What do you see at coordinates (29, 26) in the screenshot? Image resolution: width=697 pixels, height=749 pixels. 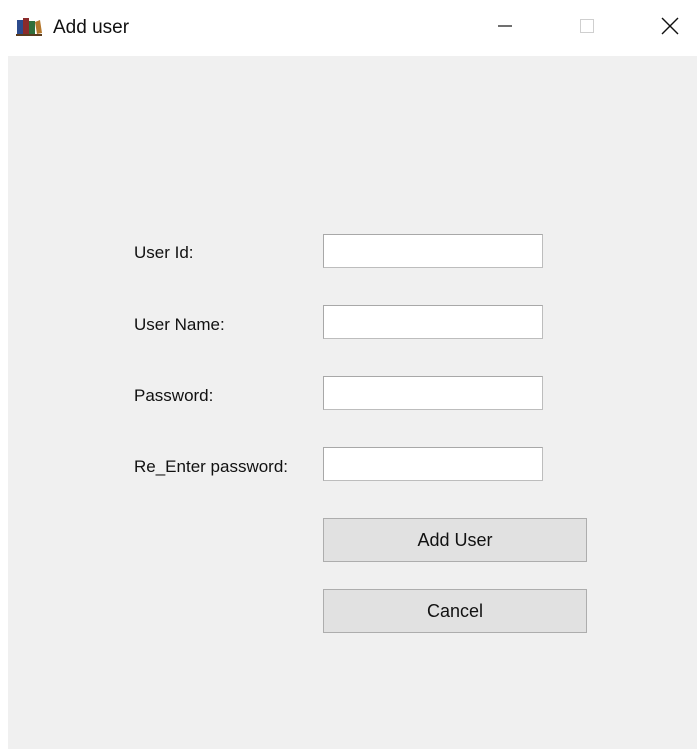 I see `books-icon` at bounding box center [29, 26].